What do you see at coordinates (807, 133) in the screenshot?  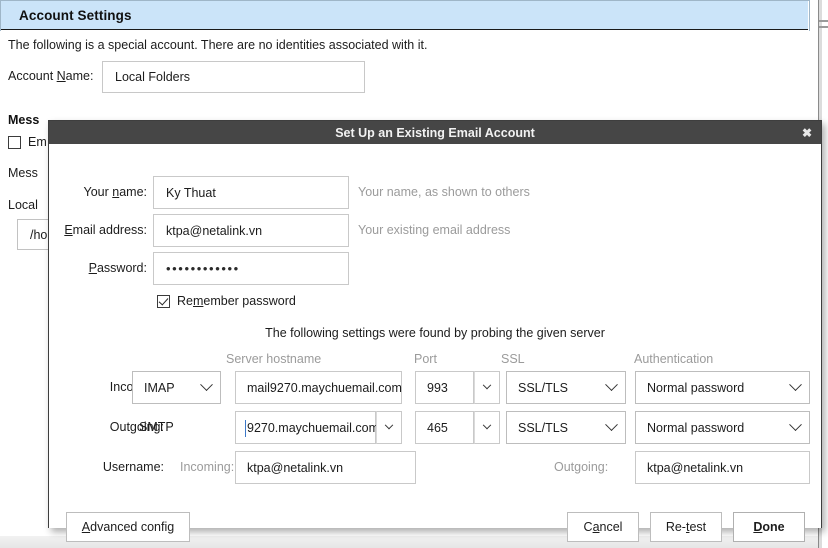 I see `close-icon: ✖` at bounding box center [807, 133].